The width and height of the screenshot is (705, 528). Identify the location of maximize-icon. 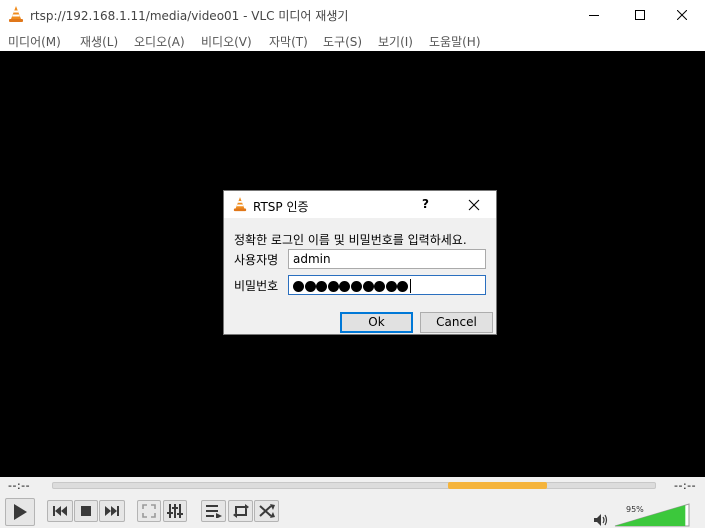
(640, 14).